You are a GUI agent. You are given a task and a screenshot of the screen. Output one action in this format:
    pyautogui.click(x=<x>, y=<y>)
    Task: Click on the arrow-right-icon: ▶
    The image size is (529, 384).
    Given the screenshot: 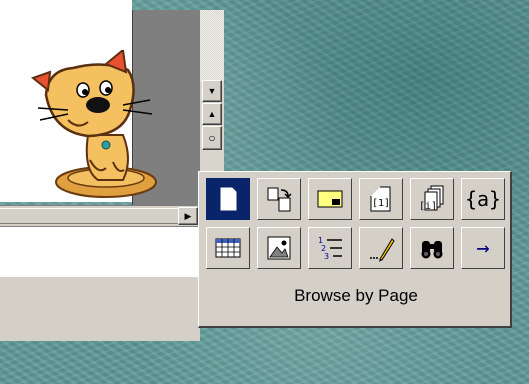 What is the action you would take?
    pyautogui.click(x=188, y=215)
    